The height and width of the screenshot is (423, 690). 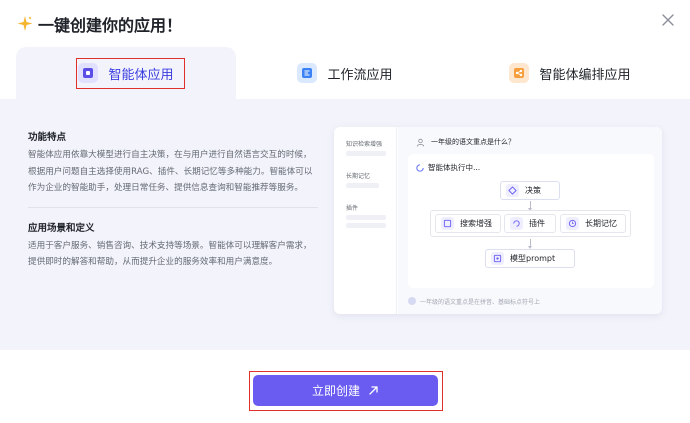 What do you see at coordinates (497, 258) in the screenshot?
I see `model-icon` at bounding box center [497, 258].